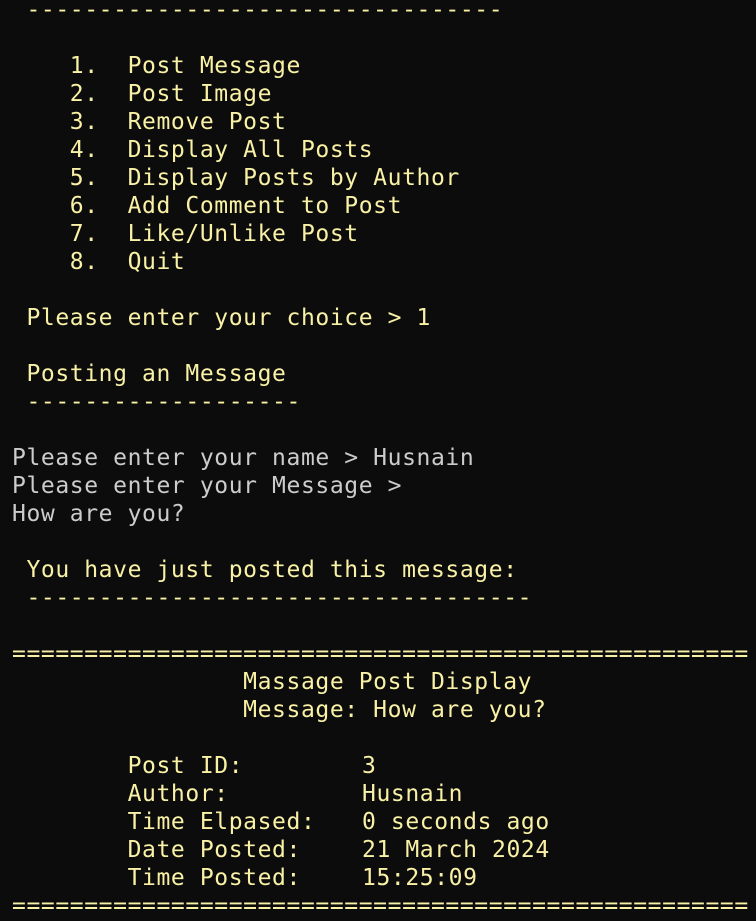  Describe the element at coordinates (369, 766) in the screenshot. I see `post-id-value: 3` at that location.